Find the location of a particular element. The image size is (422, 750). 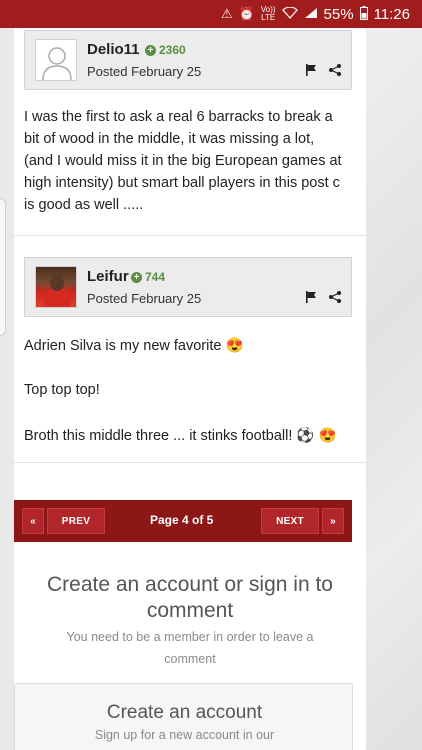

reputation-badge: + 744 is located at coordinates (148, 277).